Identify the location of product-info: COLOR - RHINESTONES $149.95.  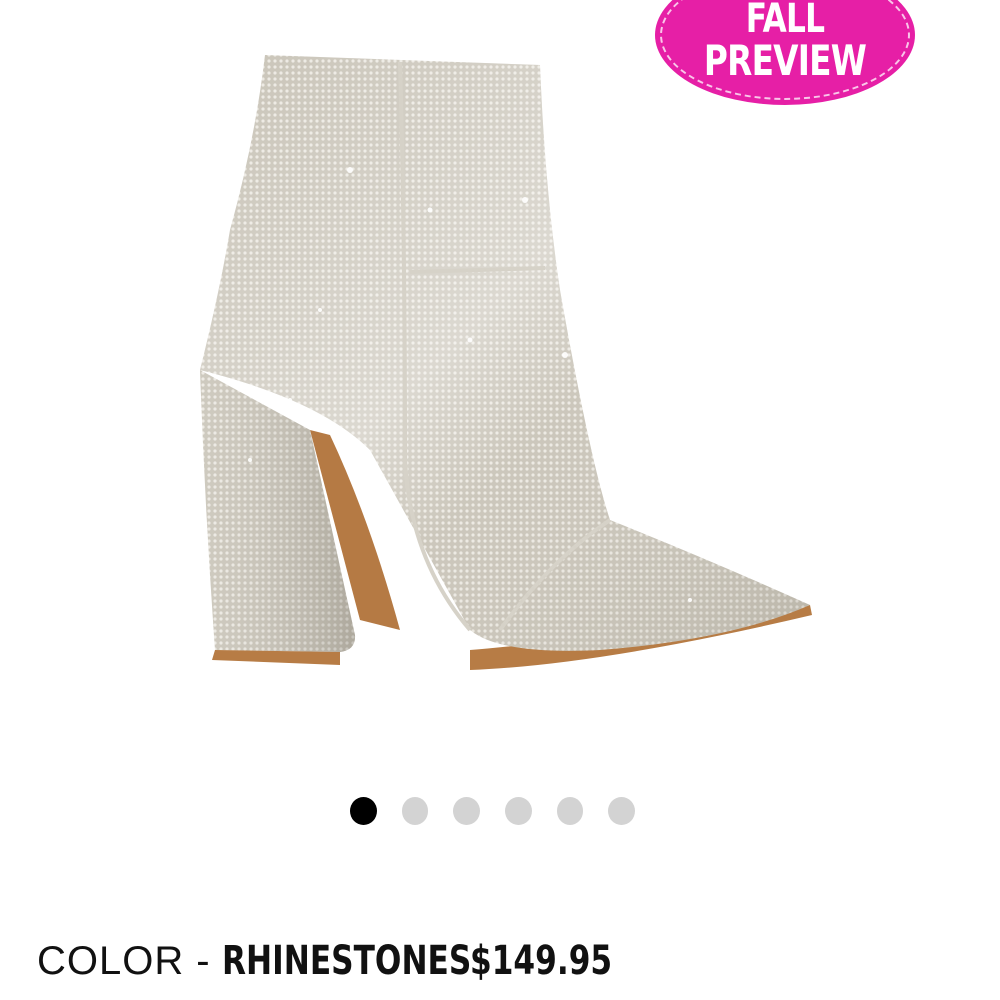
(344, 963).